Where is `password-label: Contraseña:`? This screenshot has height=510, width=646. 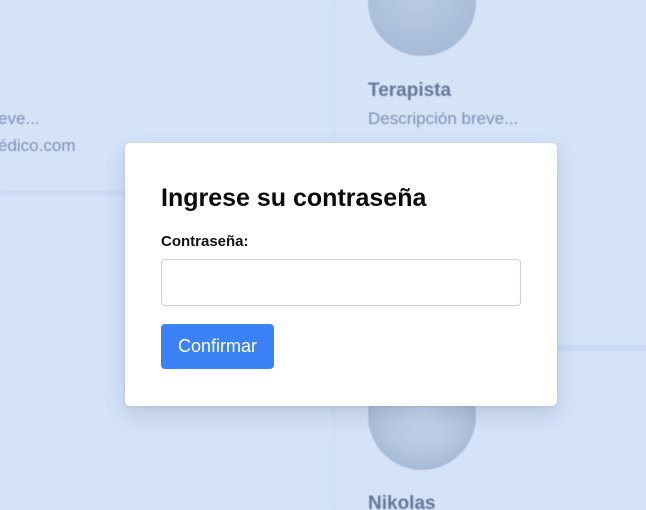 password-label: Contraseña: is located at coordinates (205, 241).